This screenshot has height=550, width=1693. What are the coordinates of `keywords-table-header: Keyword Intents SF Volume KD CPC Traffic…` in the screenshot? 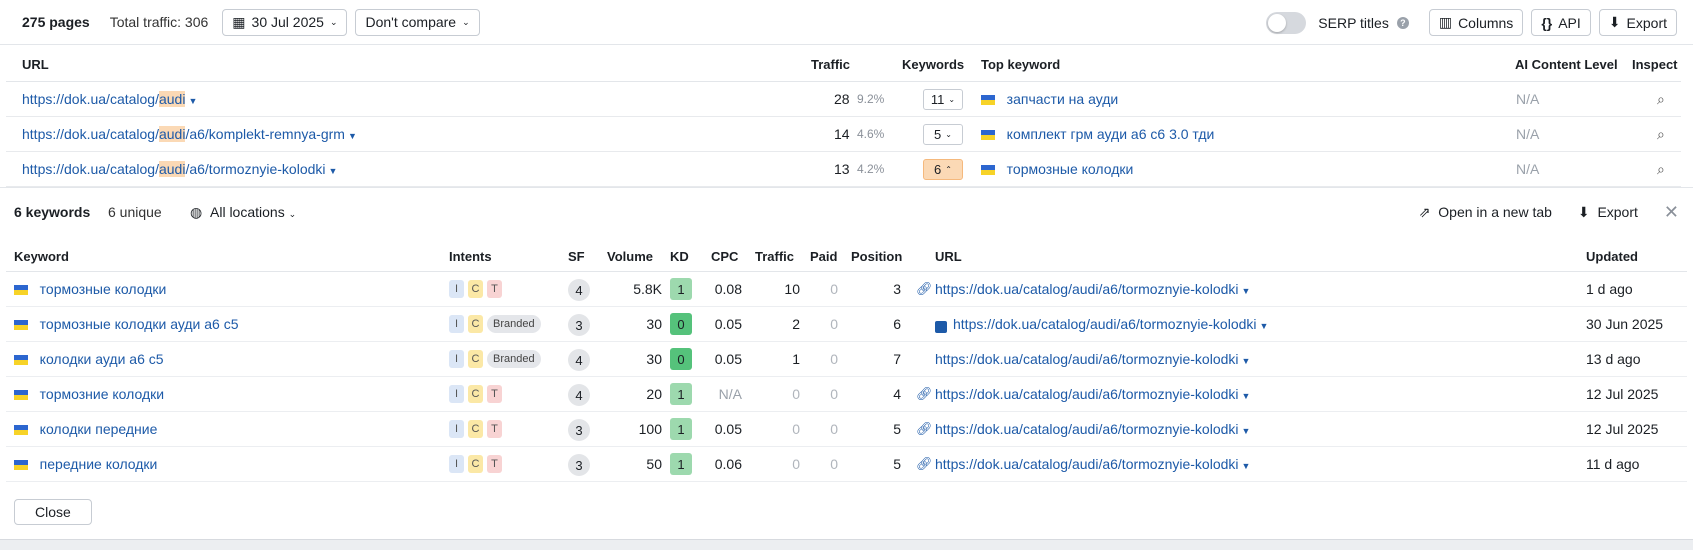 It's located at (846, 257).